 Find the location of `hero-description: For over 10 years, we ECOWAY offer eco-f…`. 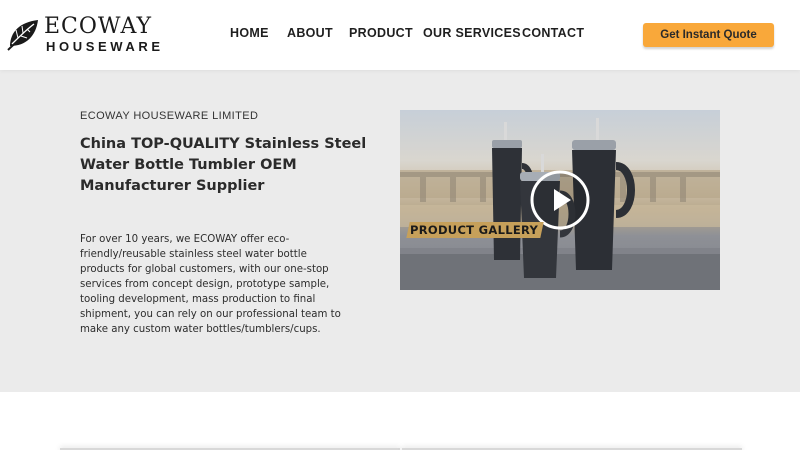

hero-description: For over 10 years, we ECOWAY offer eco-f… is located at coordinates (210, 284).